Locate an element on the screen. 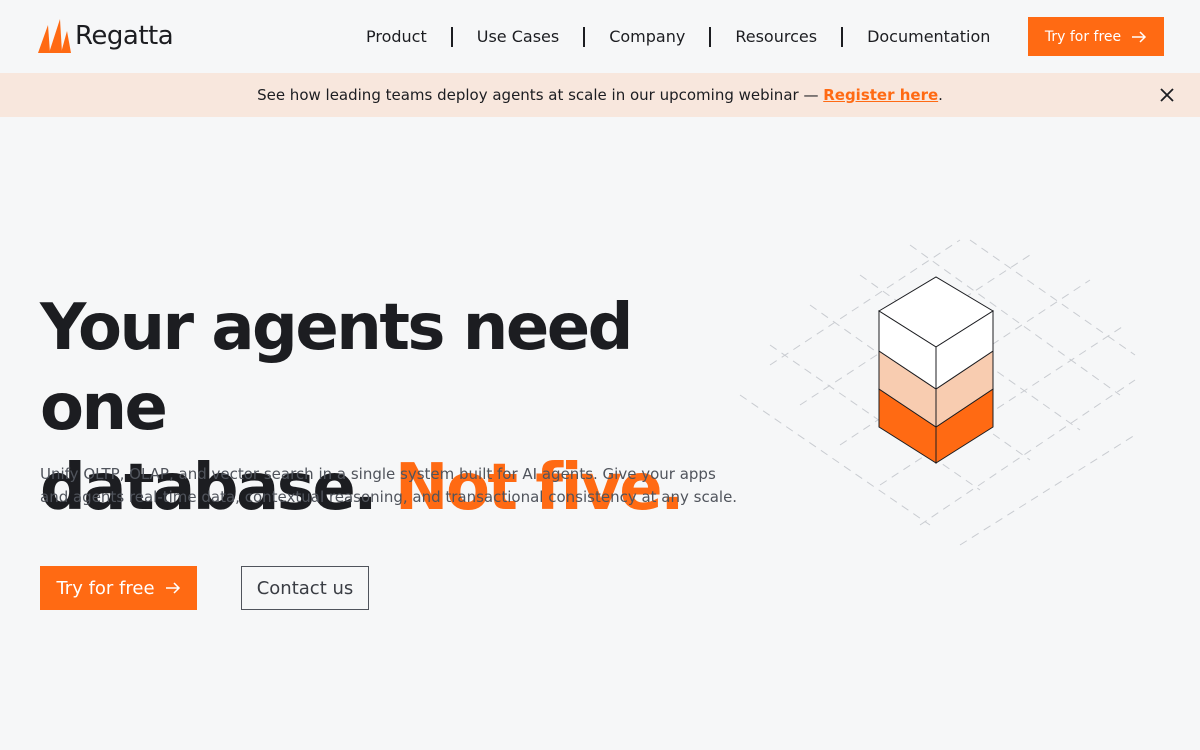  nav-item-resources: Resources is located at coordinates (776, 37).